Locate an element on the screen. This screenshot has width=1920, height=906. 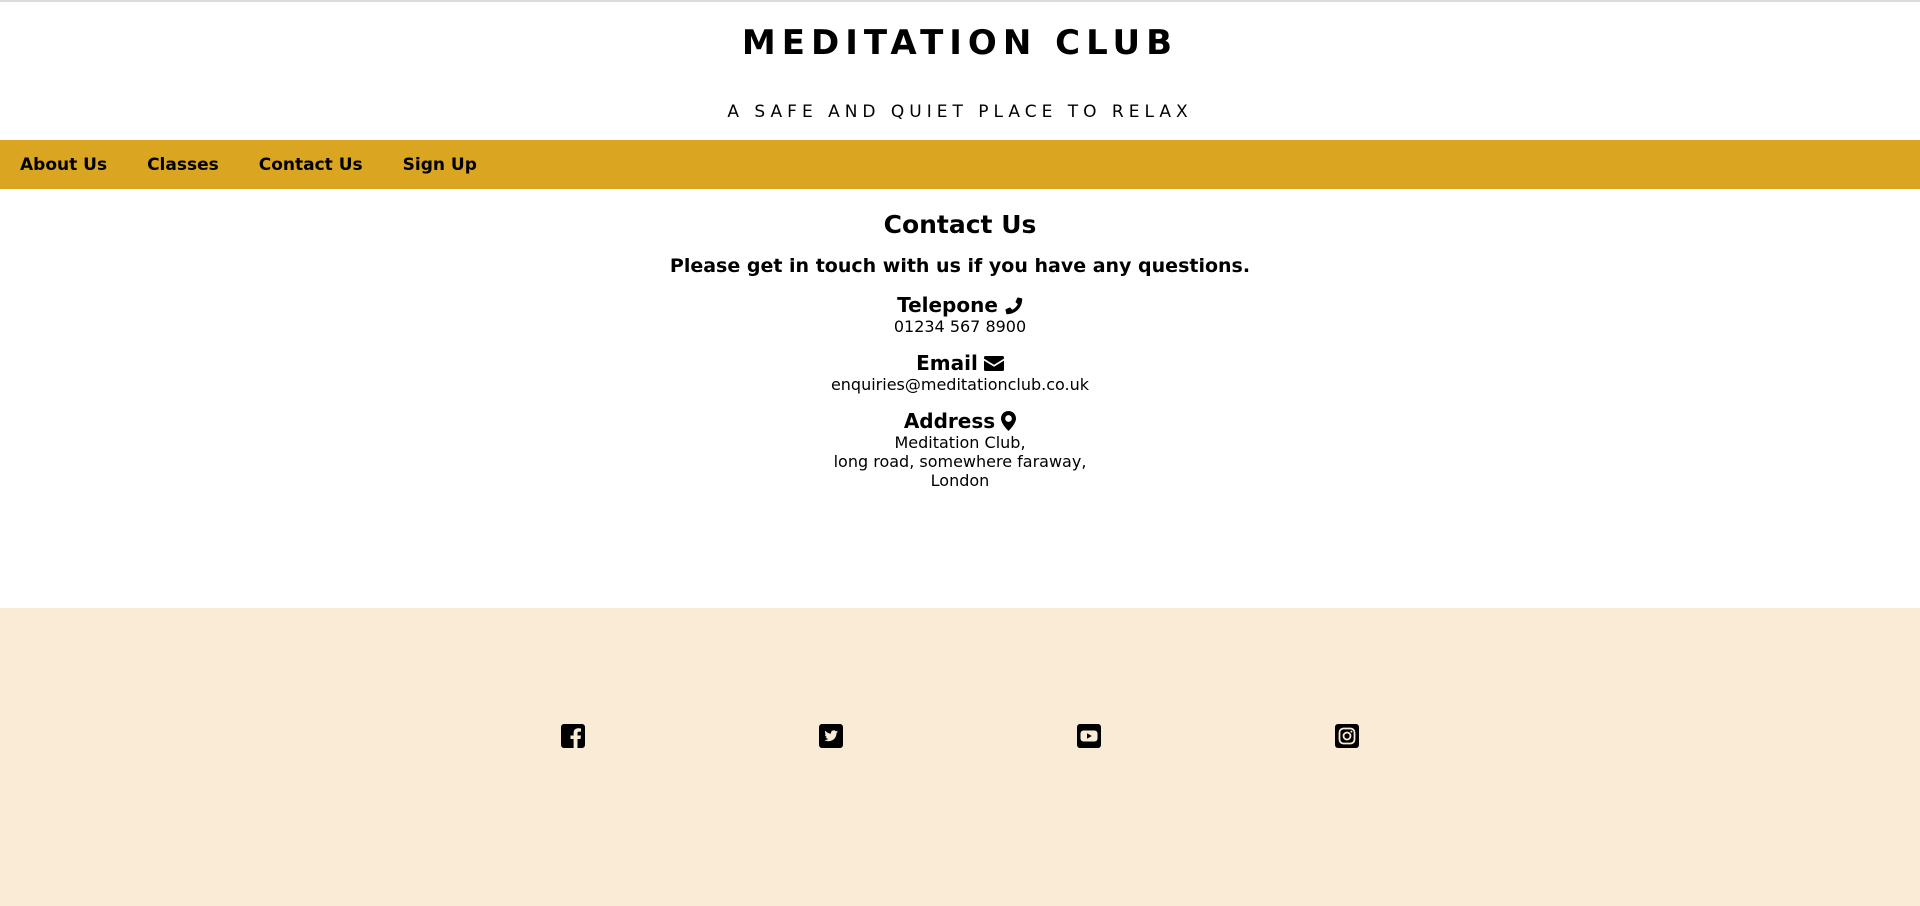
address-line-2: long road, somewhere faraway, is located at coordinates (960, 461).